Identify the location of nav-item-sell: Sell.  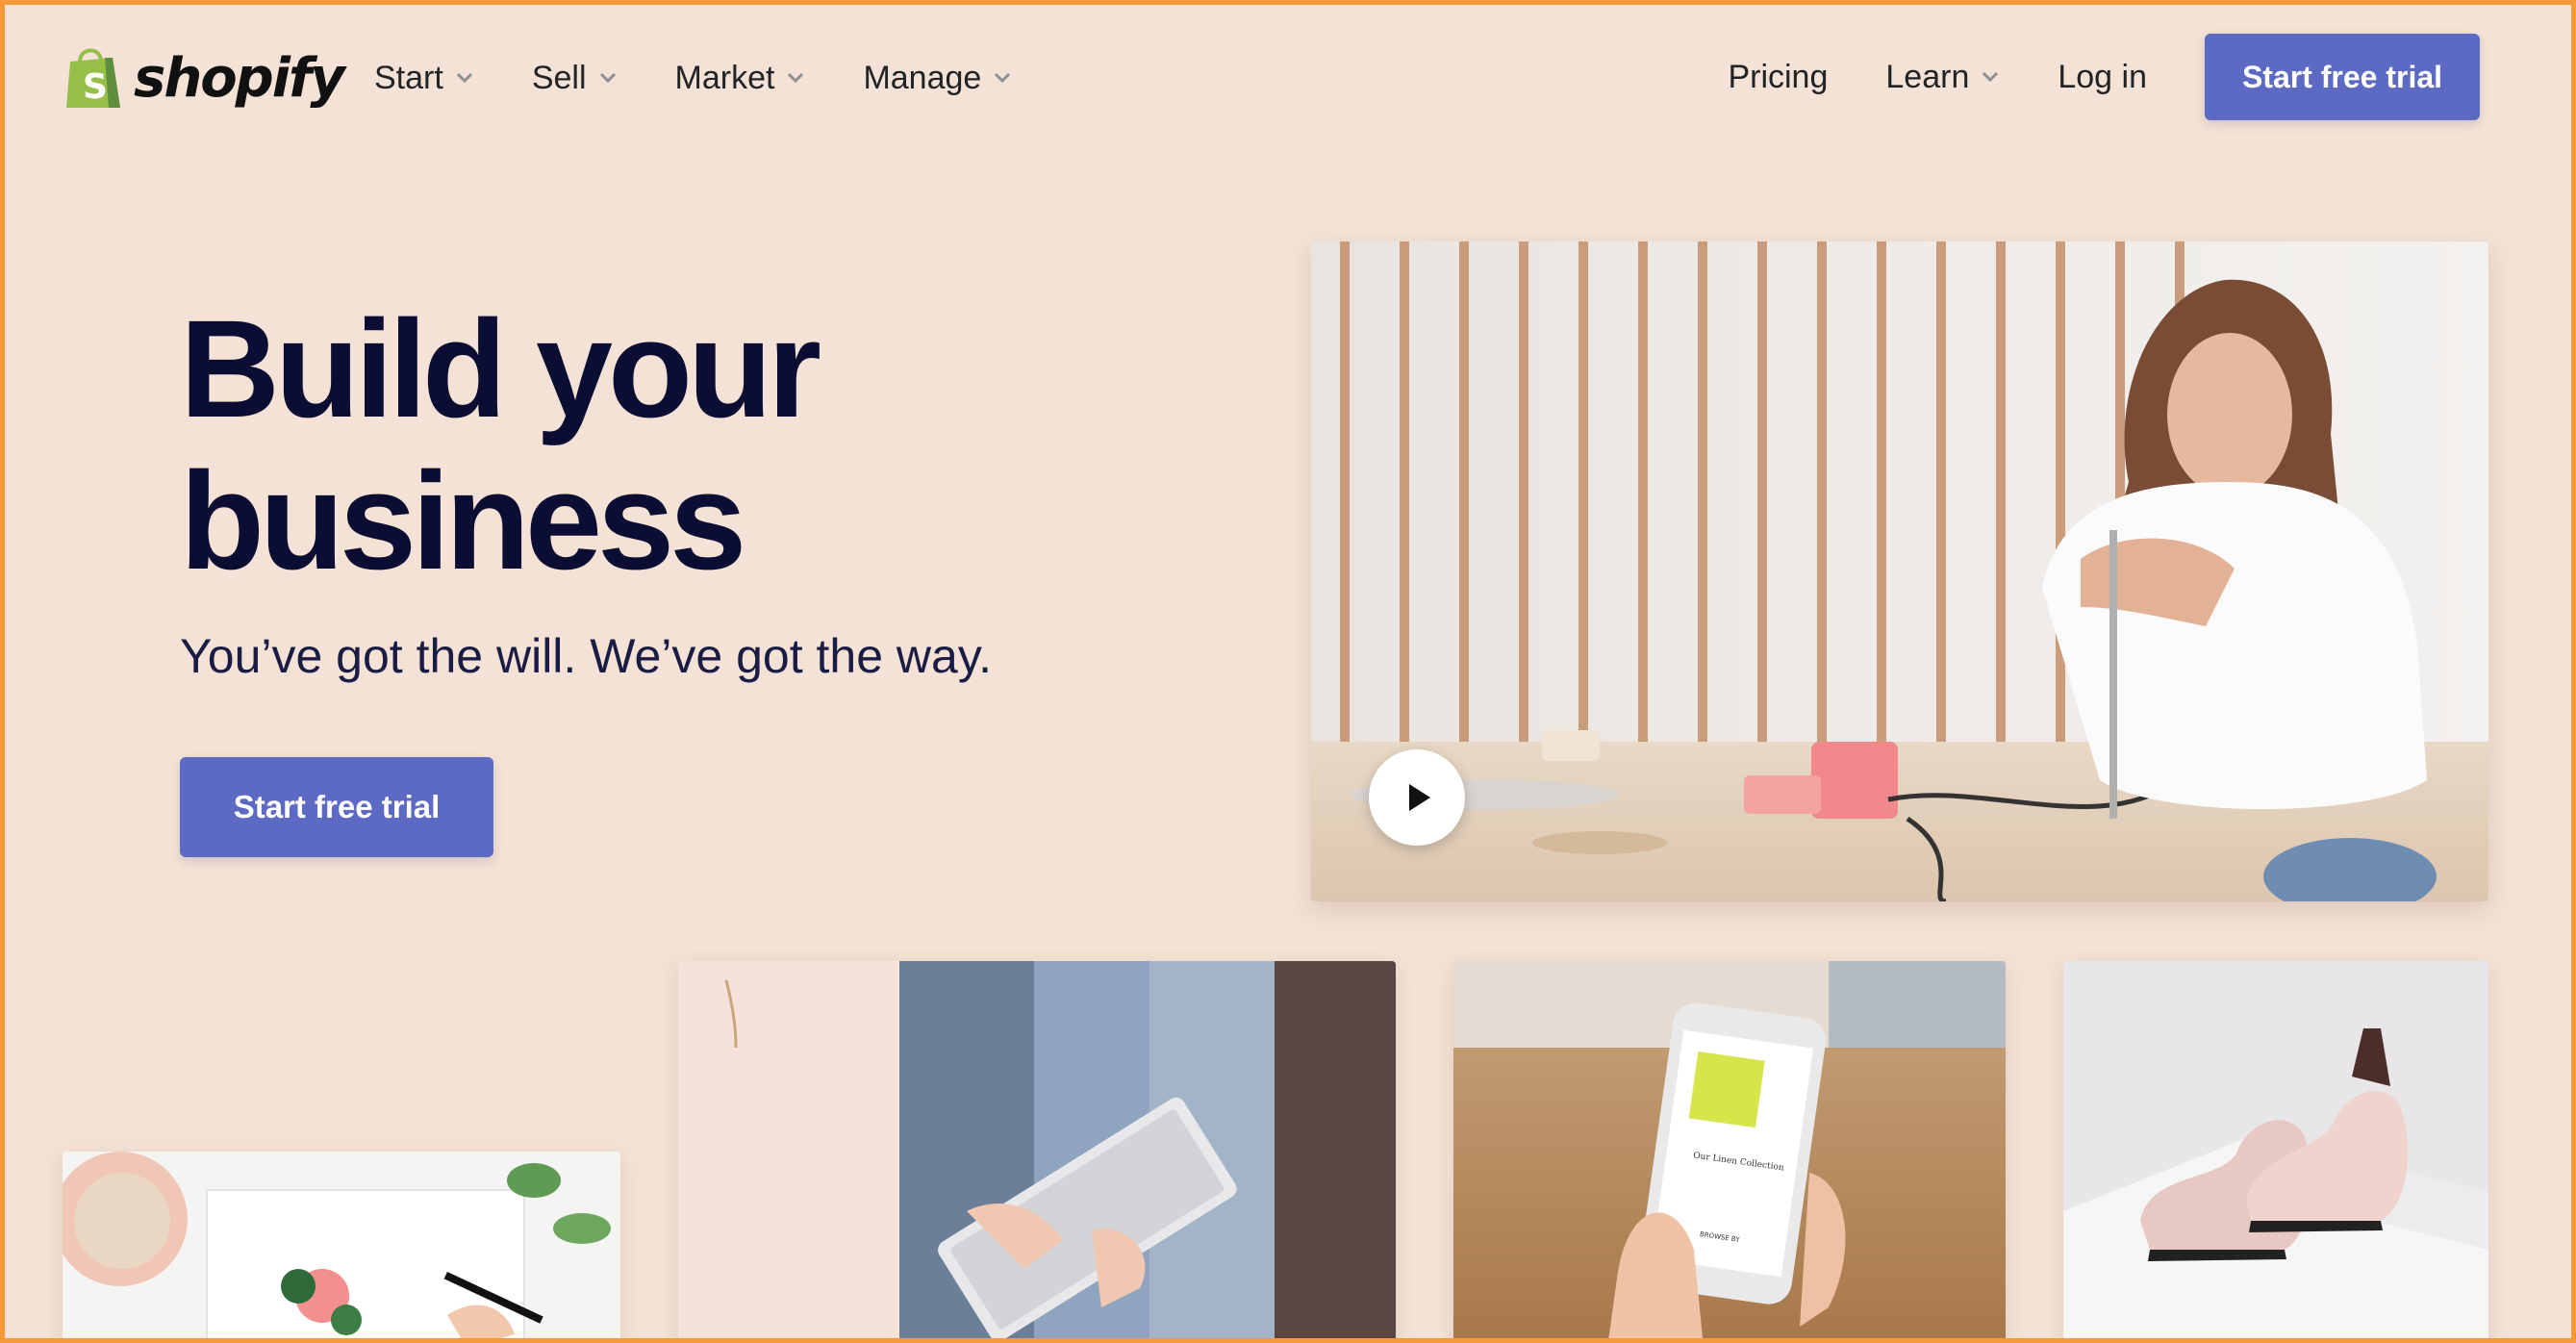
(575, 78).